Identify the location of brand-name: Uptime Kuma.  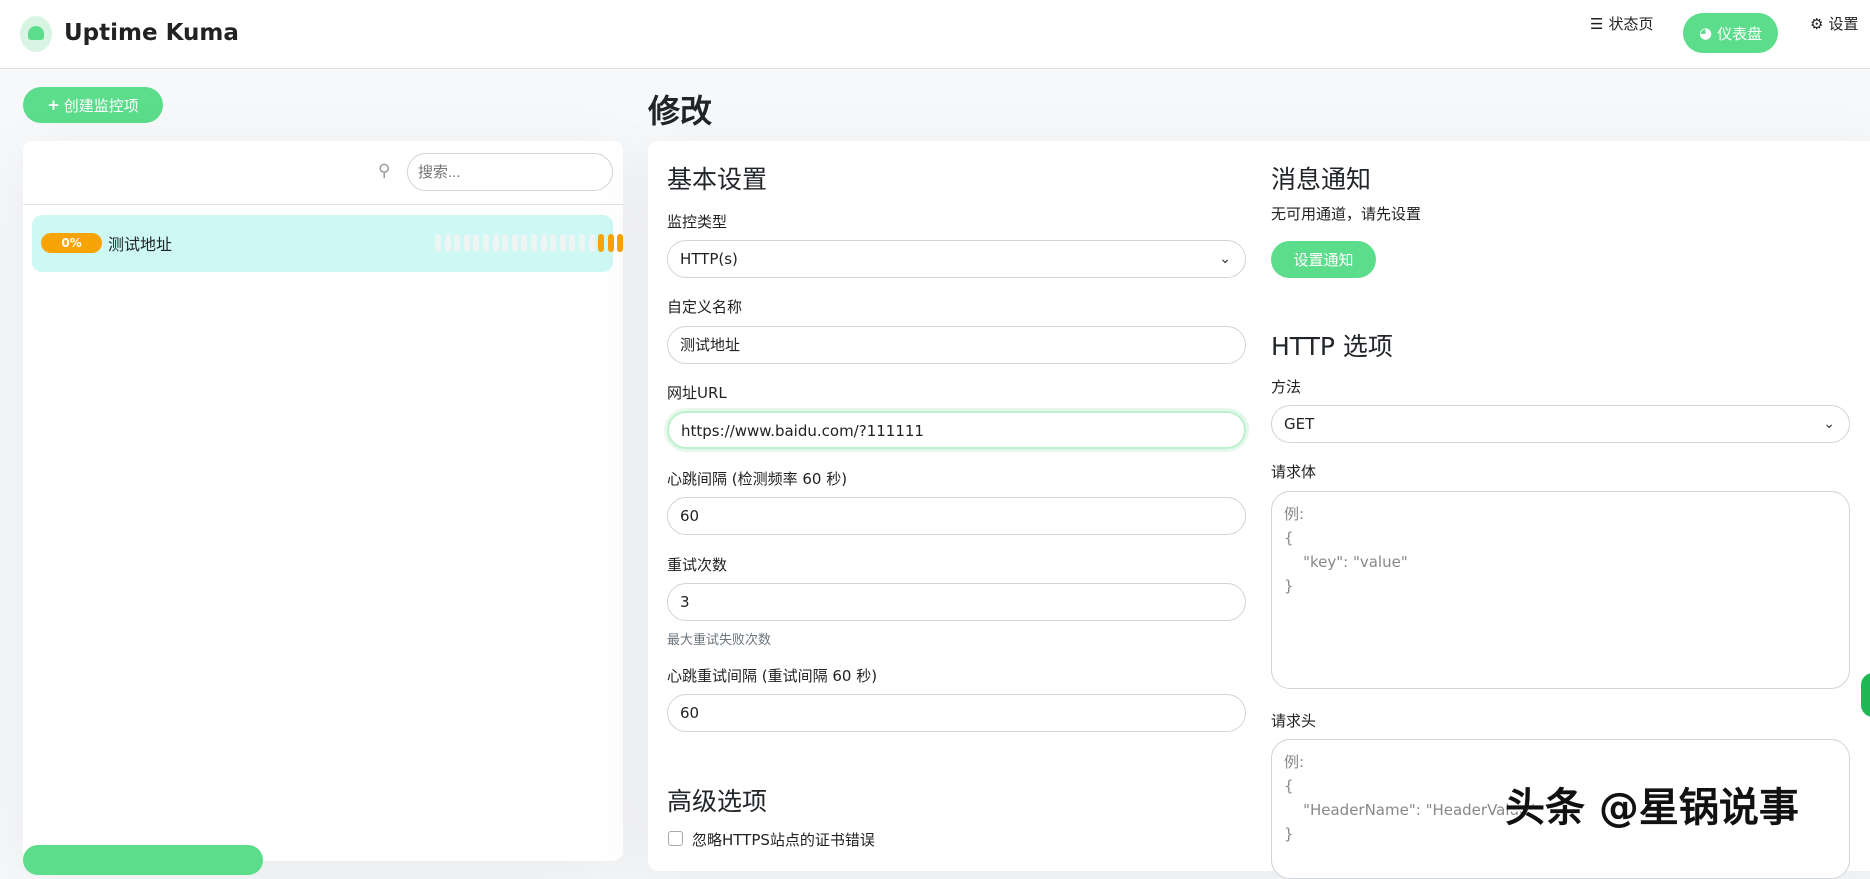
(151, 33).